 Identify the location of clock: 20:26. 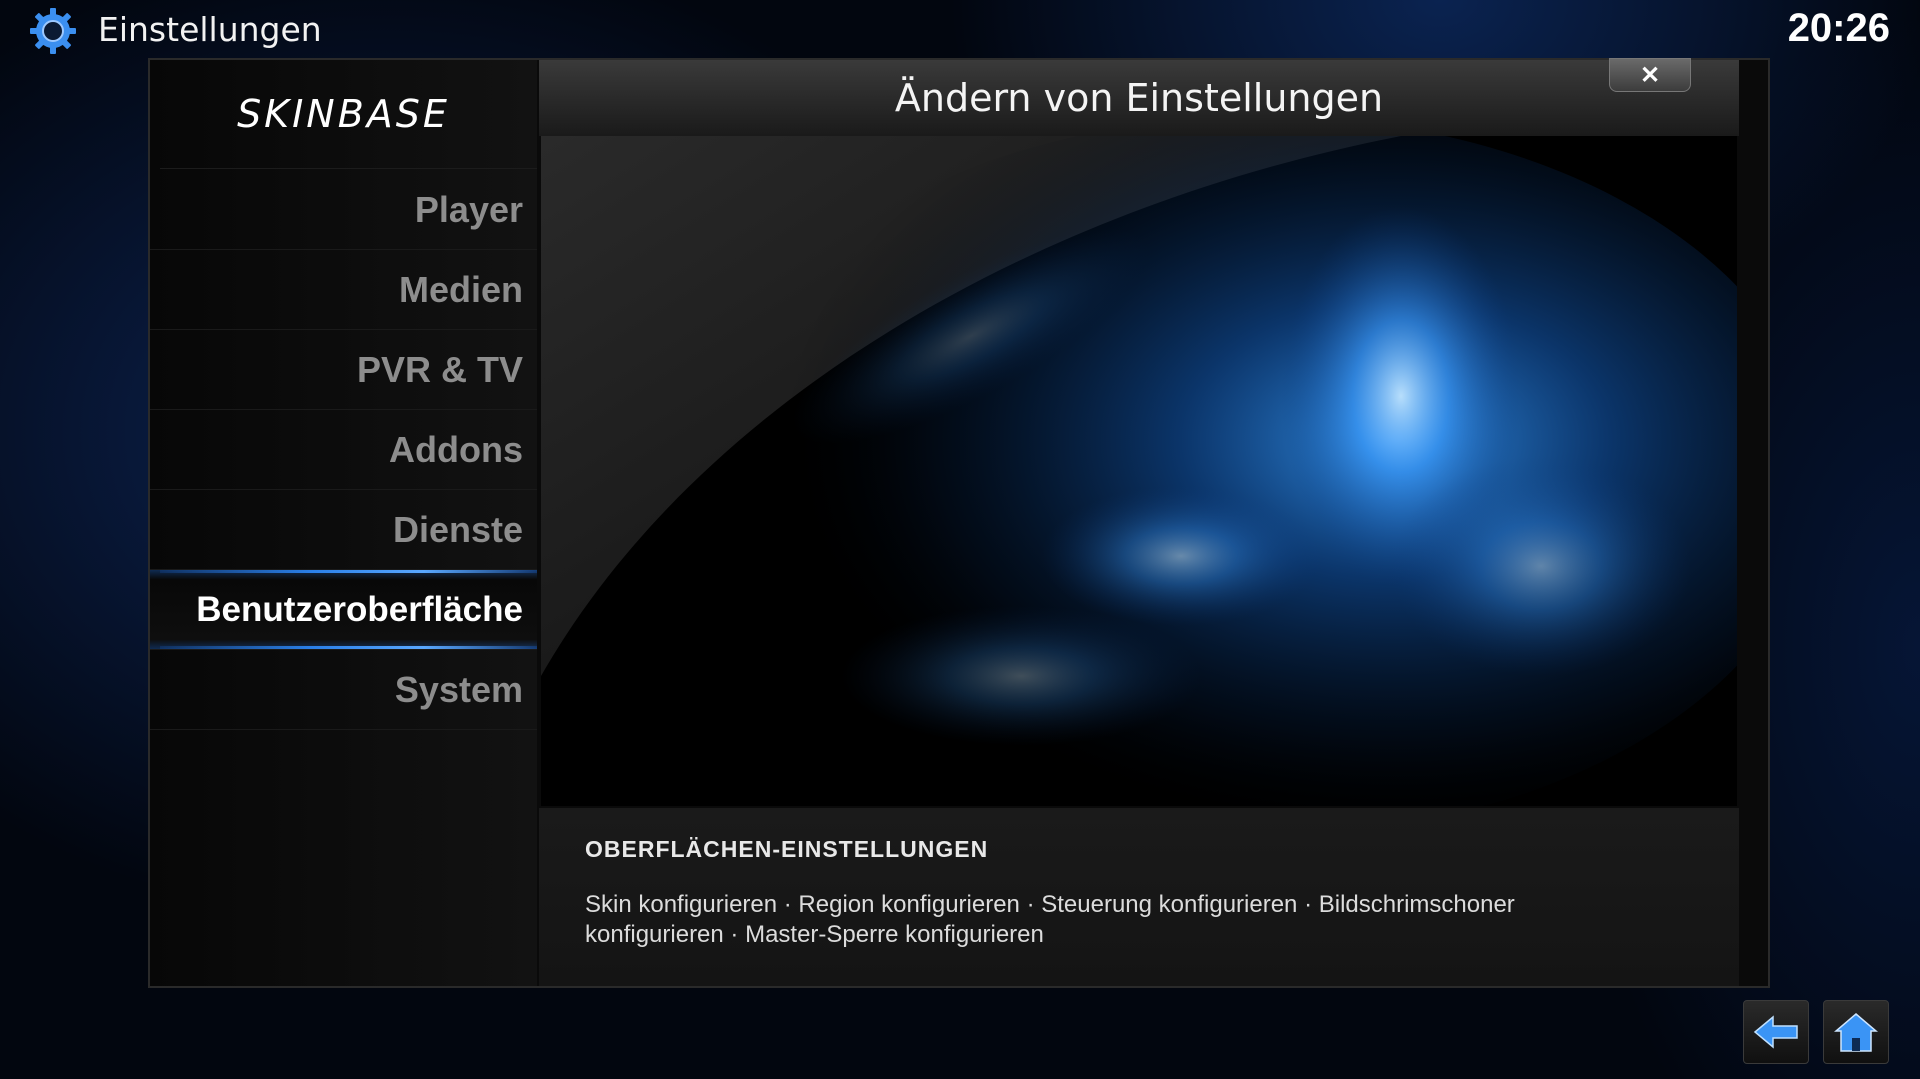
(1838, 28).